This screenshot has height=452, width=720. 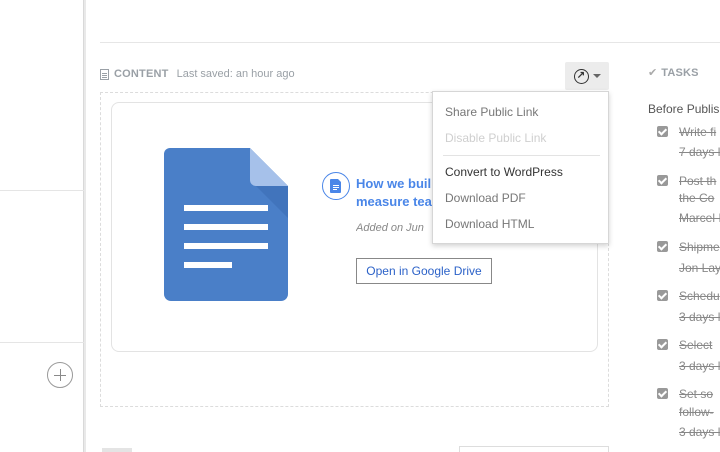 I want to click on tasks-header: ✔ TASKS, so click(x=673, y=73).